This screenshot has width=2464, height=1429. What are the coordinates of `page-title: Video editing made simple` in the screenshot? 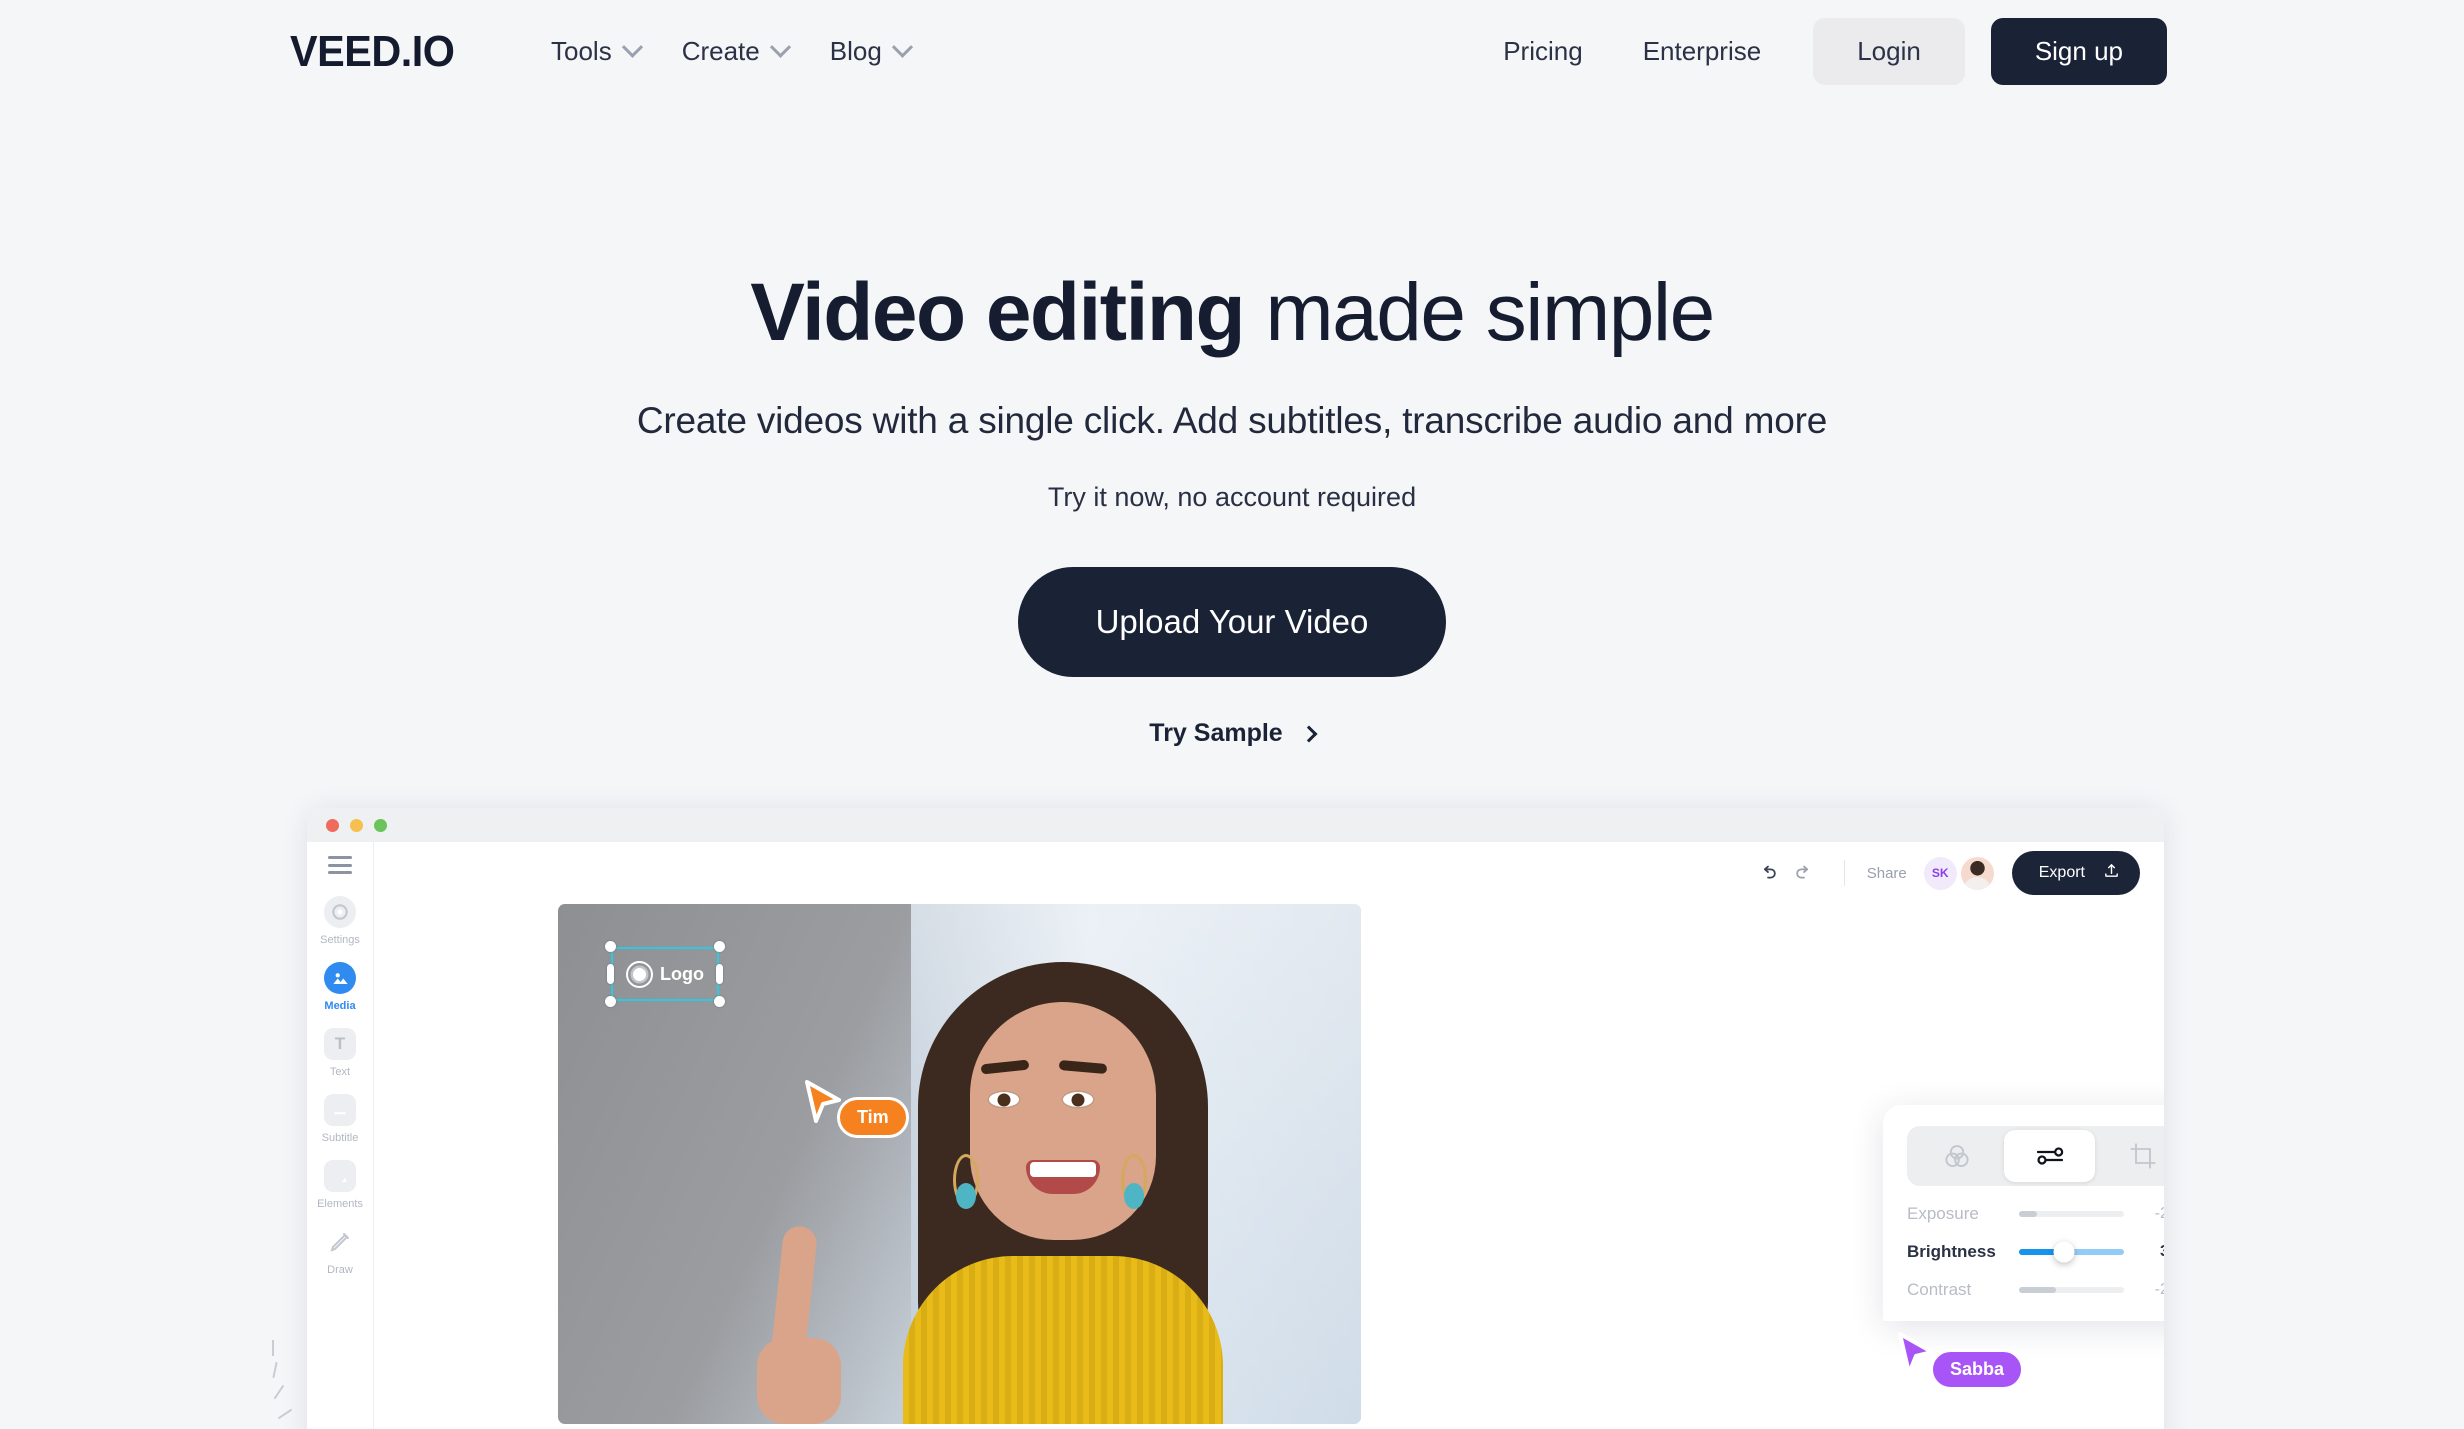 It's located at (1232, 312).